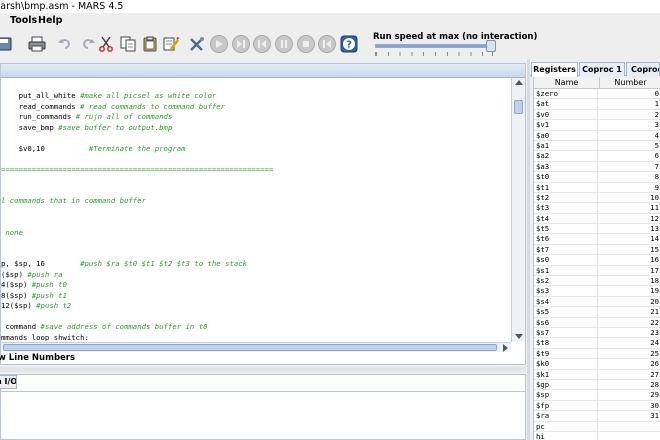  What do you see at coordinates (434, 46) in the screenshot?
I see `run-speed-slider` at bounding box center [434, 46].